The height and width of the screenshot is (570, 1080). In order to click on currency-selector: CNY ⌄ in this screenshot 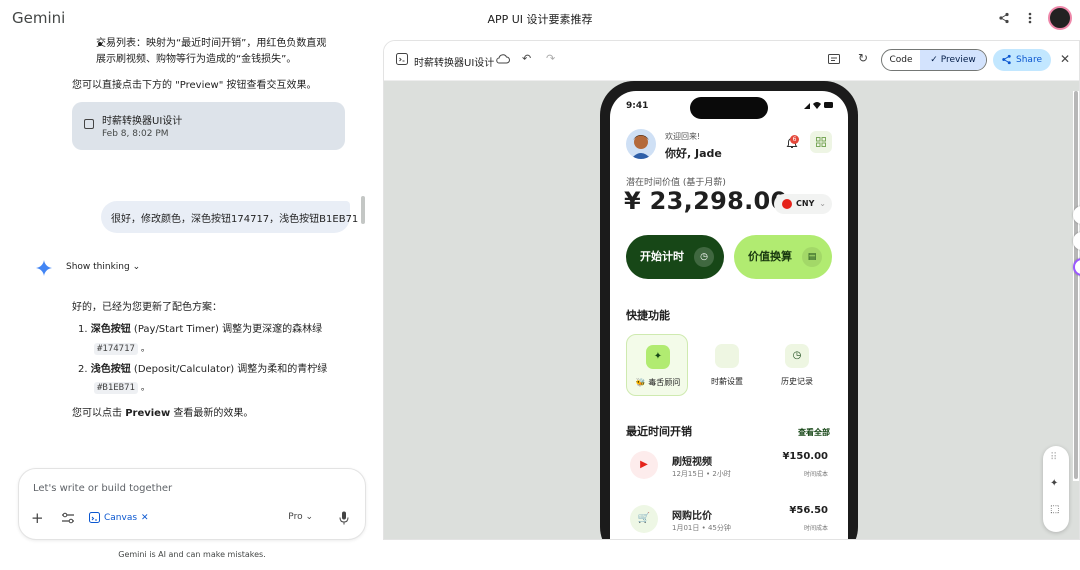, I will do `click(803, 204)`.